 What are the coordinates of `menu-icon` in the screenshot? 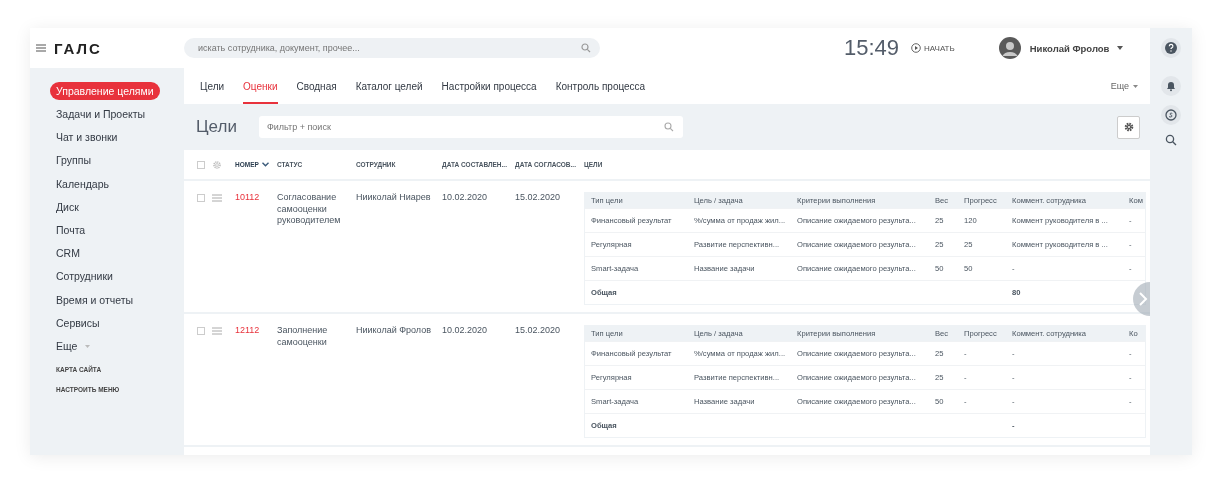 It's located at (41, 48).